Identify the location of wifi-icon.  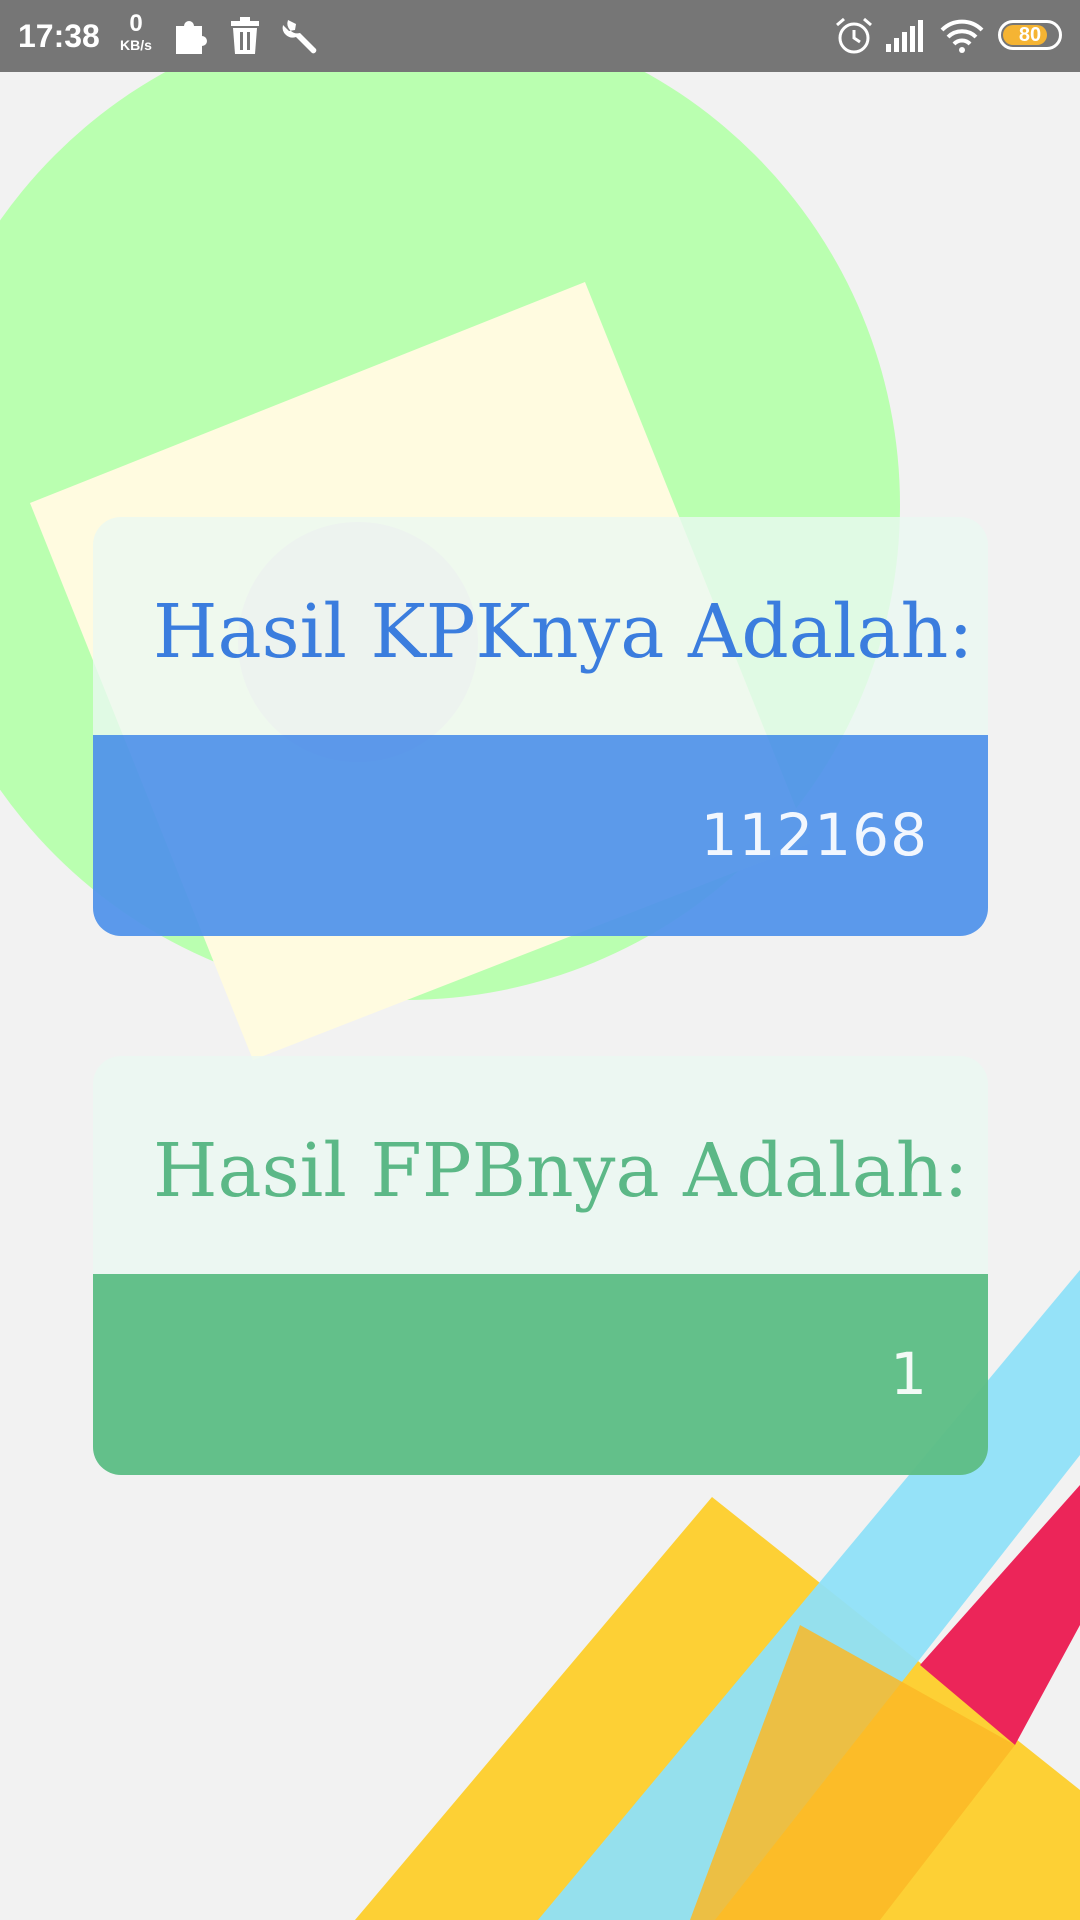
(962, 36).